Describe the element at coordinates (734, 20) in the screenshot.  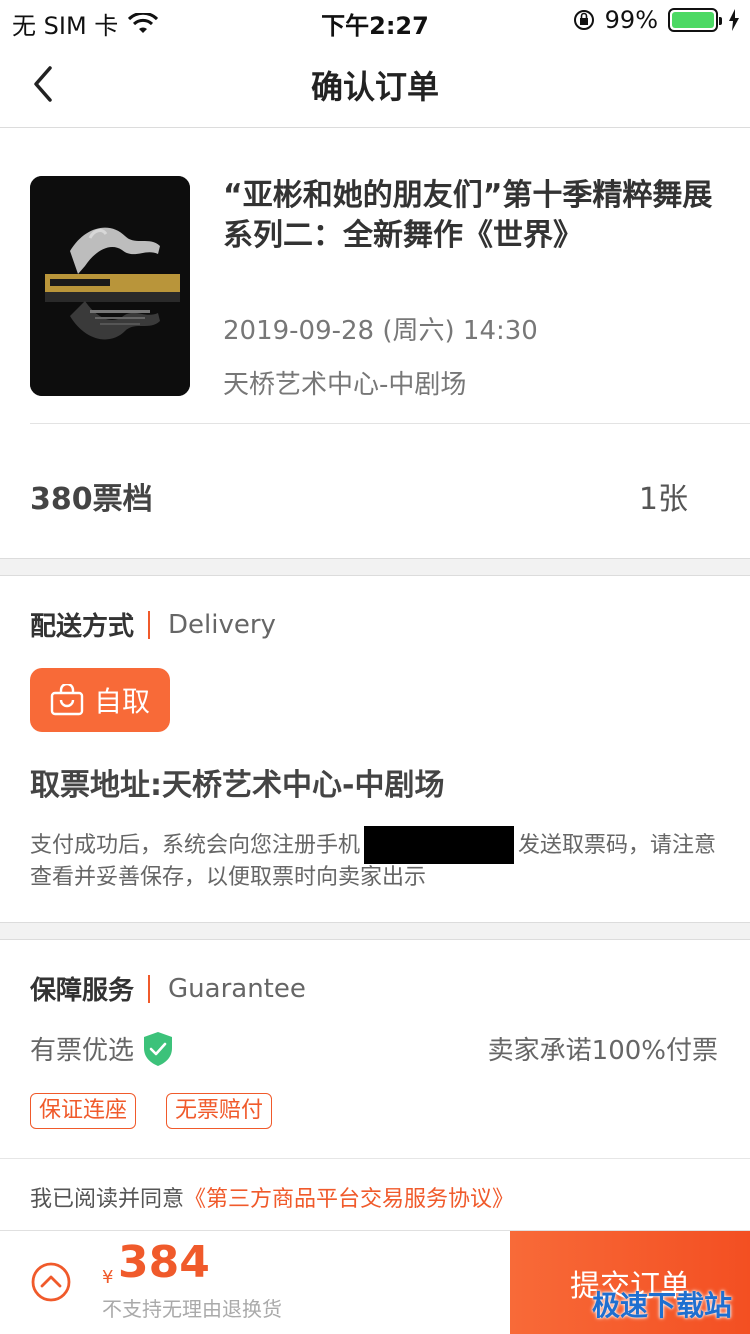
I see `charging-icon` at that location.